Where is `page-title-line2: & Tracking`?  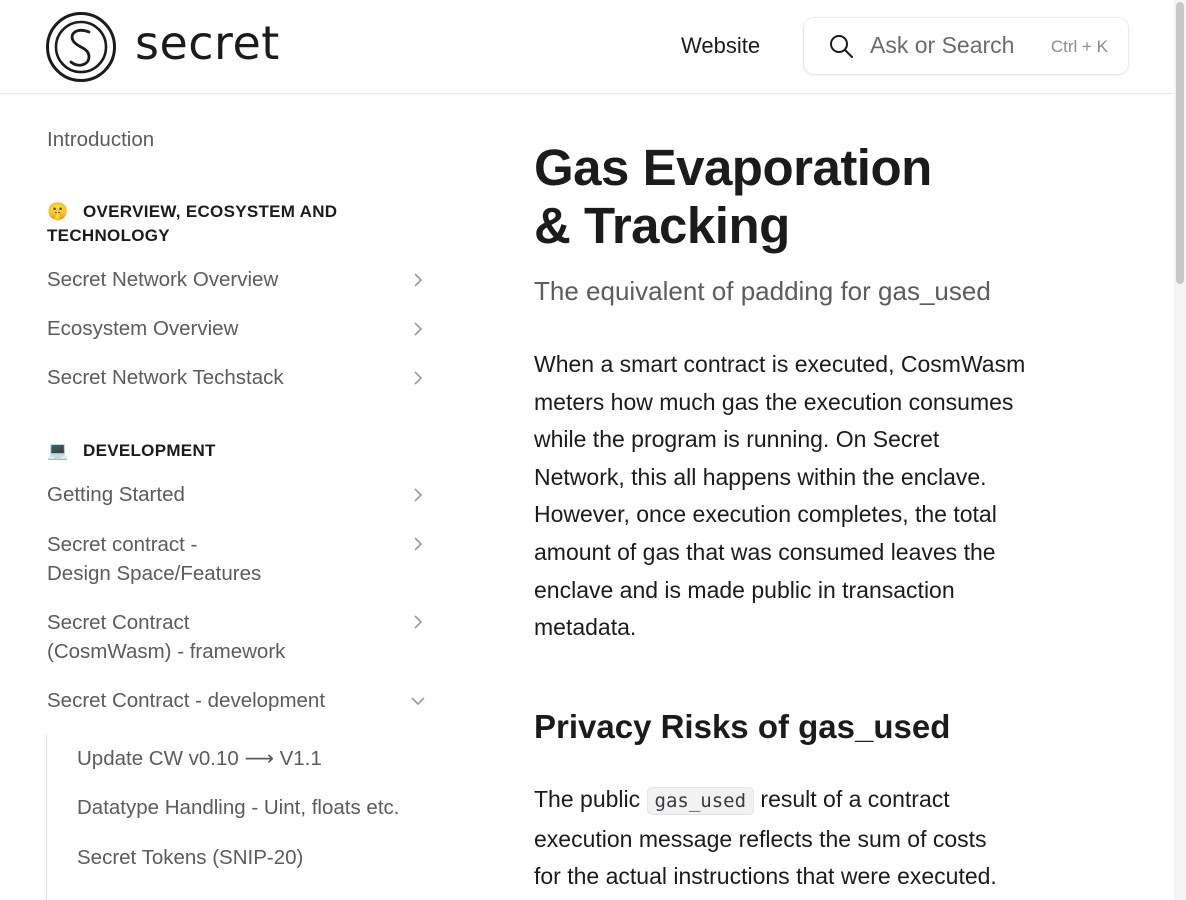
page-title-line2: & Tracking is located at coordinates (662, 225).